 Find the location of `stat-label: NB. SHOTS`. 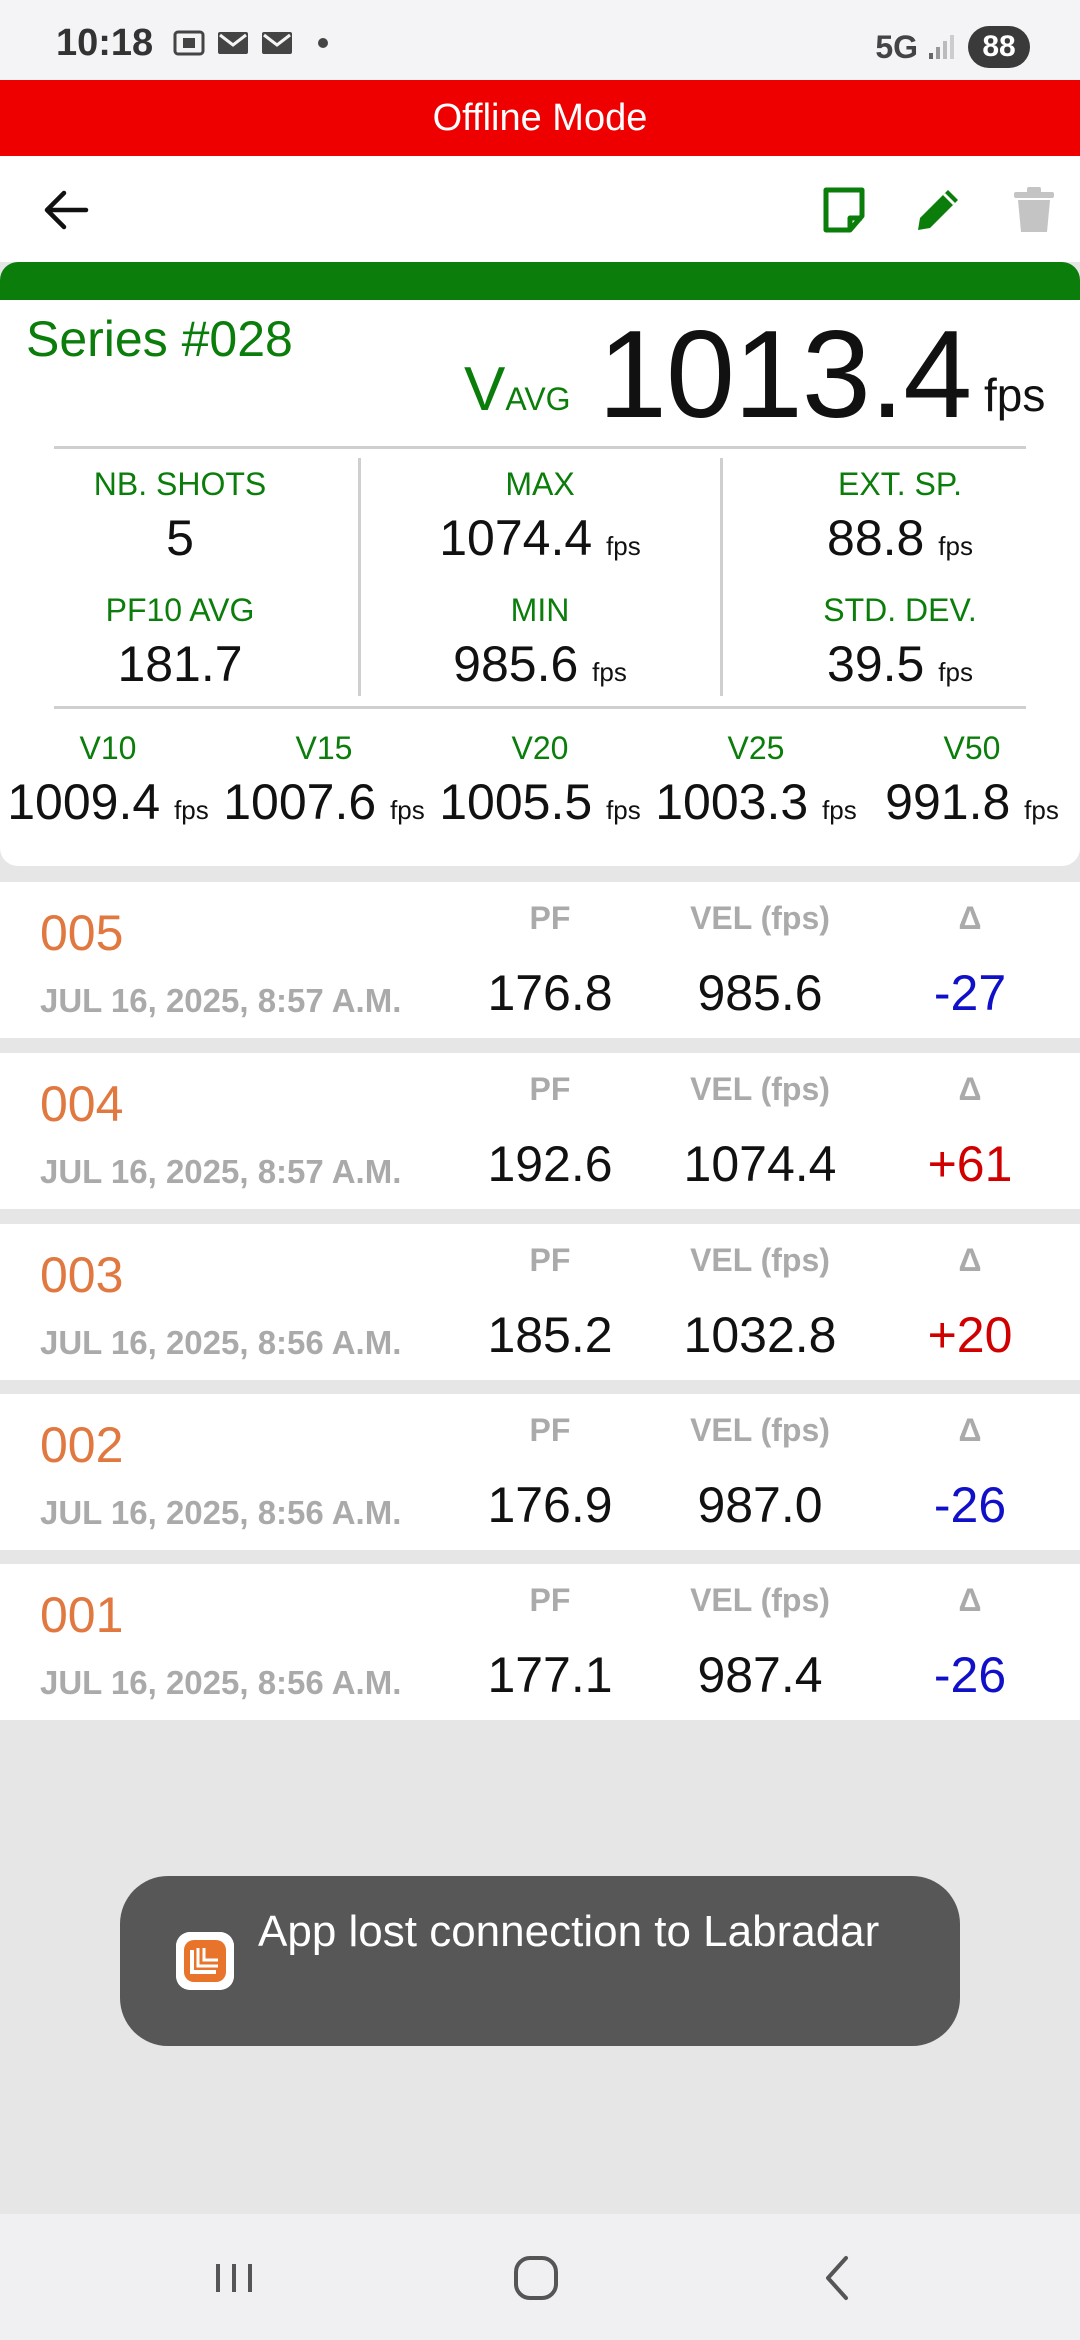

stat-label: NB. SHOTS is located at coordinates (180, 484).